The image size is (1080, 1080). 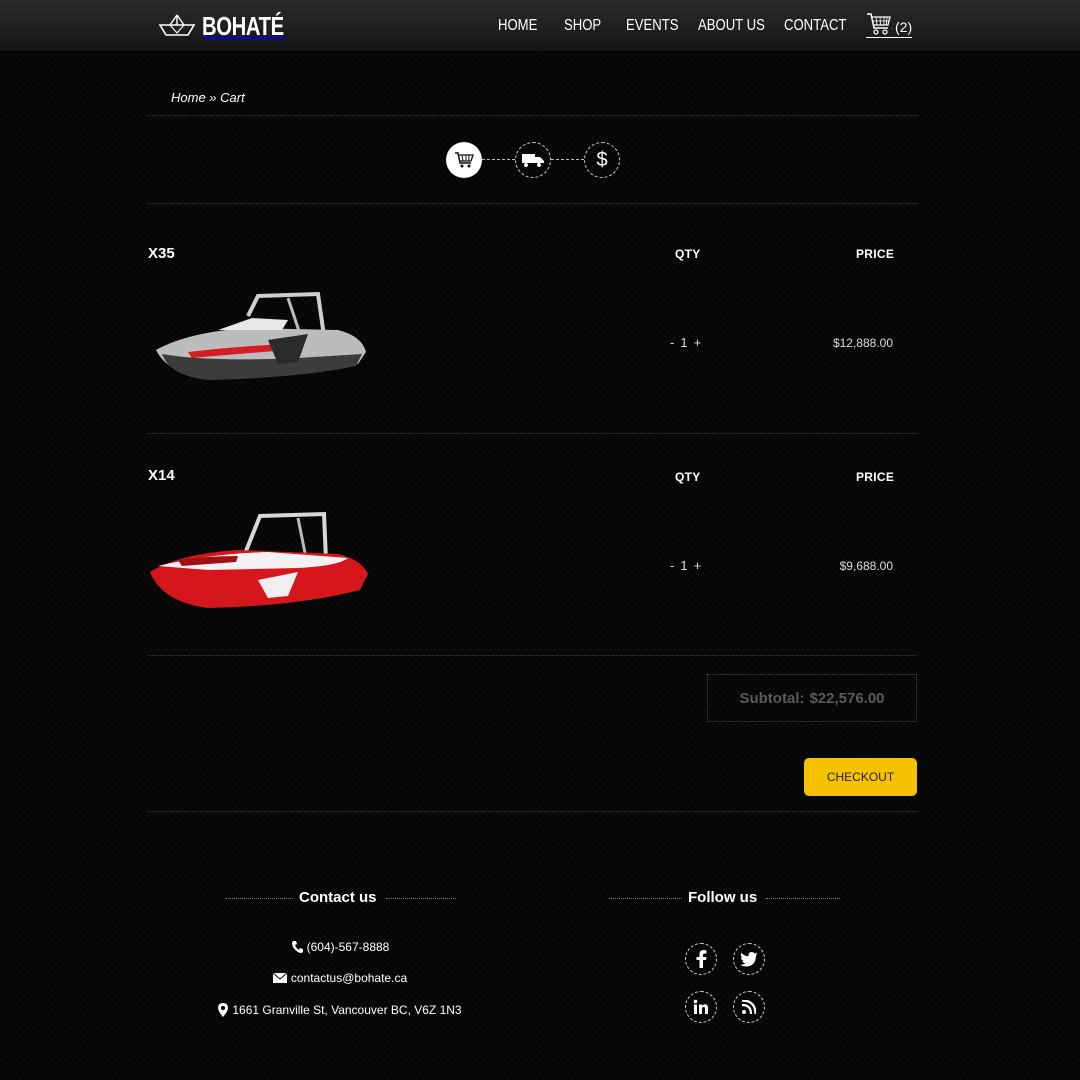 I want to click on contact-title: Contact us, so click(x=338, y=897).